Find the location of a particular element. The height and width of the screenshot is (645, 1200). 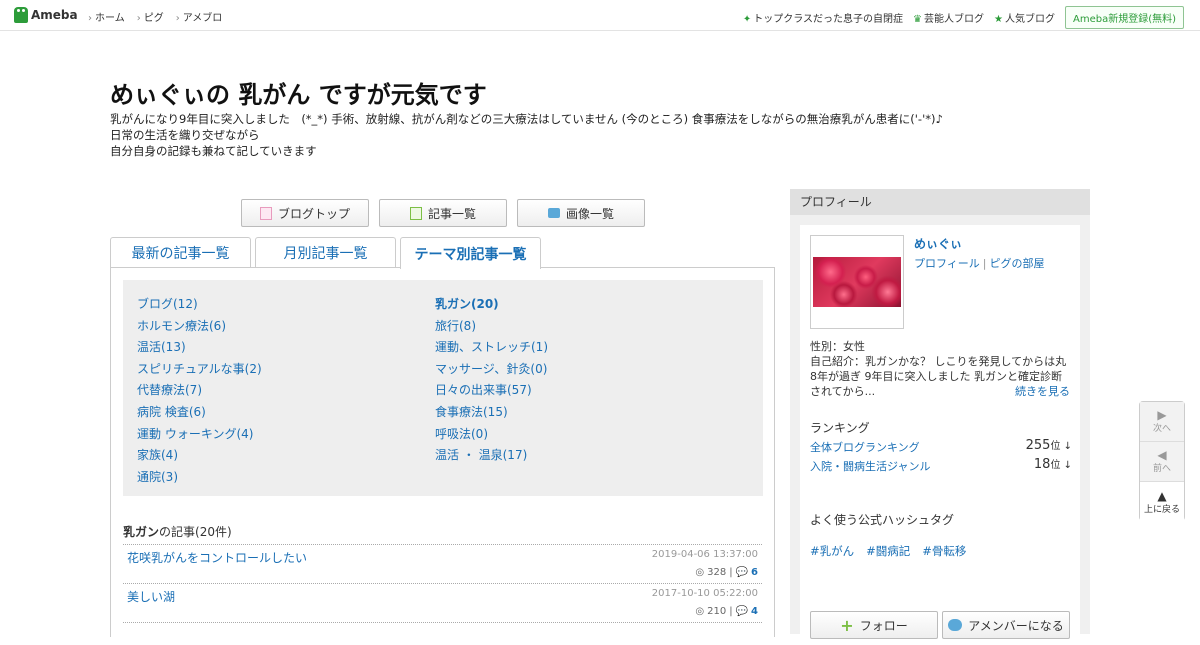

comment-icon: 💬 is located at coordinates (742, 572).